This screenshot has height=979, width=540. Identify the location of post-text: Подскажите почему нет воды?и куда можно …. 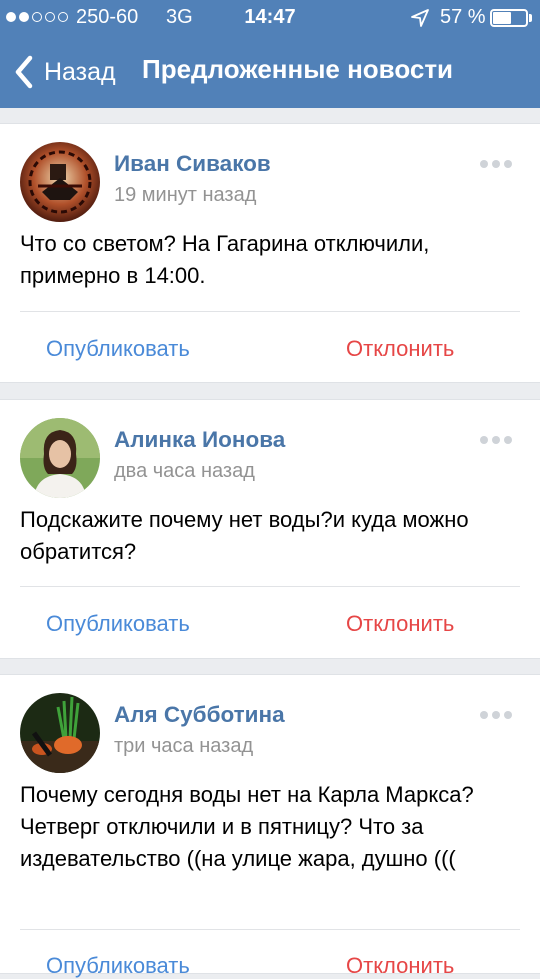
(244, 535).